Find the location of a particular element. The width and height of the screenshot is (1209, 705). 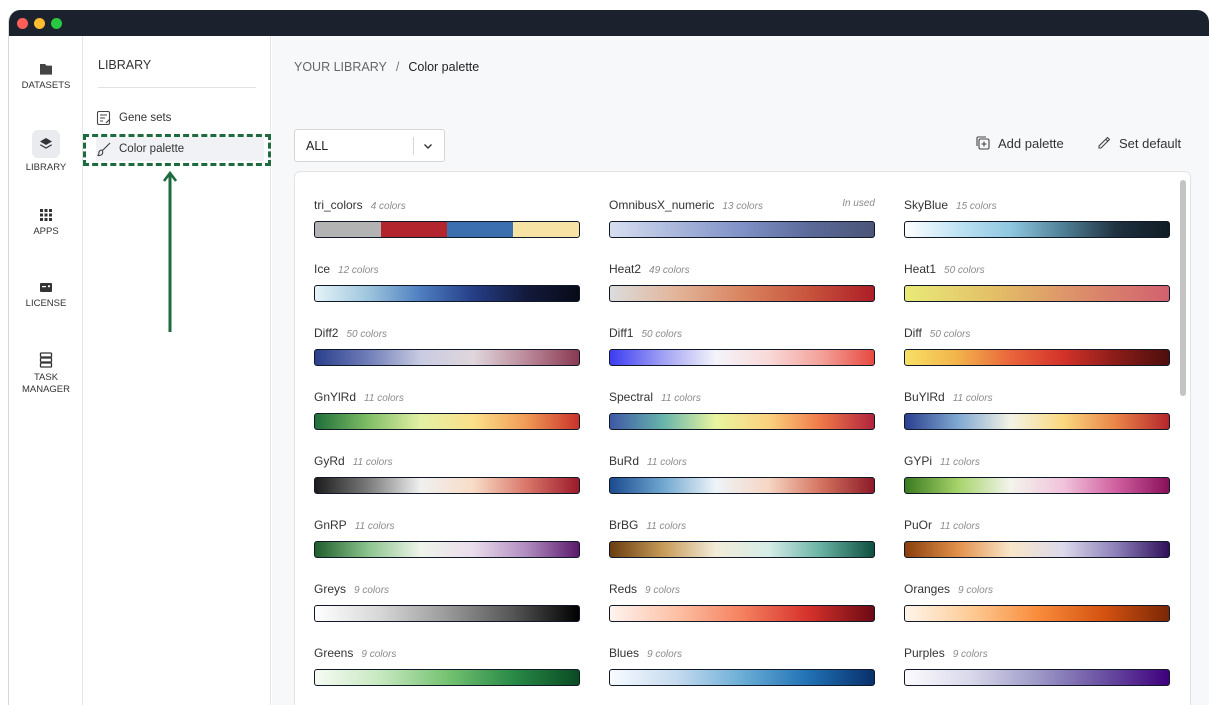

palette-name: Heat1 is located at coordinates (920, 269).